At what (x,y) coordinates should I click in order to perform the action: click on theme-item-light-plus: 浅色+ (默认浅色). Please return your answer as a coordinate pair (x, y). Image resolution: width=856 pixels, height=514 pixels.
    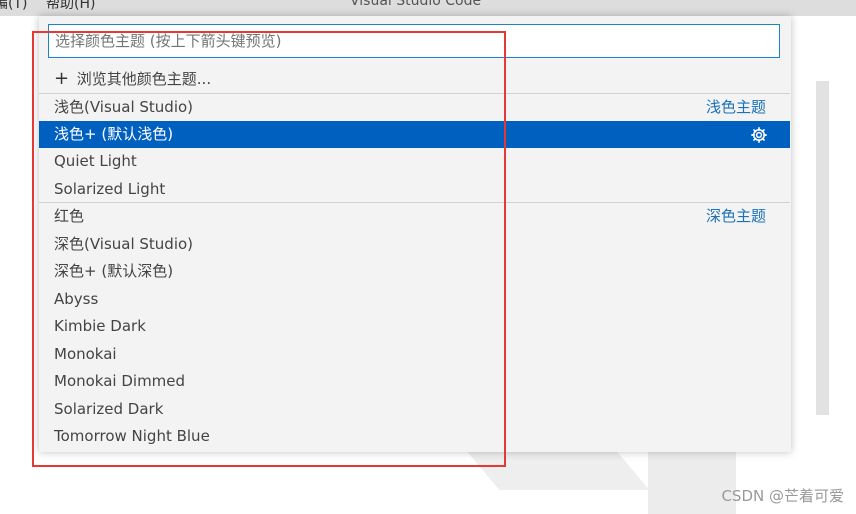
    Looking at the image, I should click on (414, 134).